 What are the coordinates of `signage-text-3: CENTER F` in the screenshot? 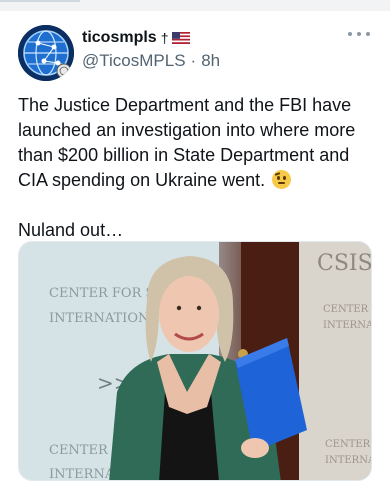 It's located at (85, 450).